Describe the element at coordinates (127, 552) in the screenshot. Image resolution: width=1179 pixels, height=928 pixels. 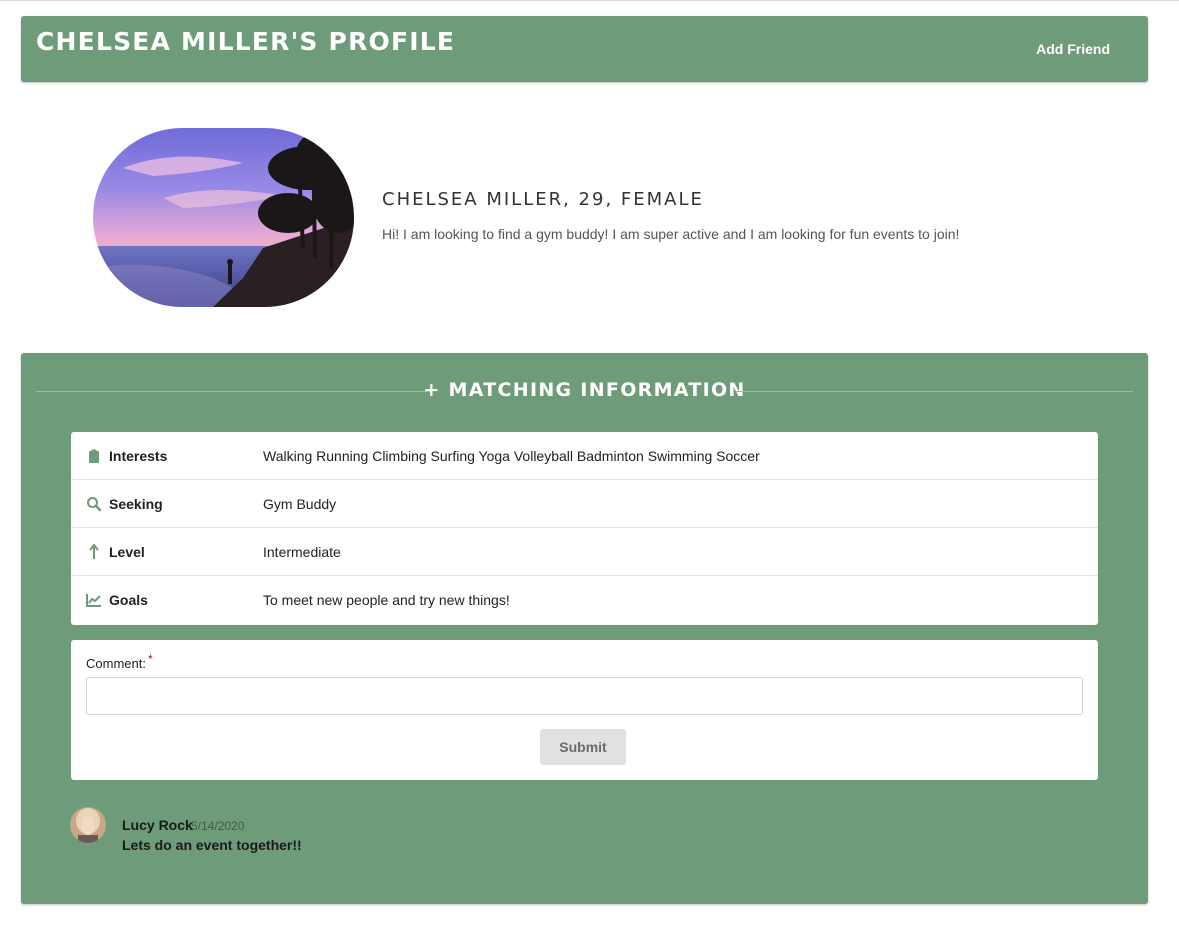
I see `info-label: Level` at that location.